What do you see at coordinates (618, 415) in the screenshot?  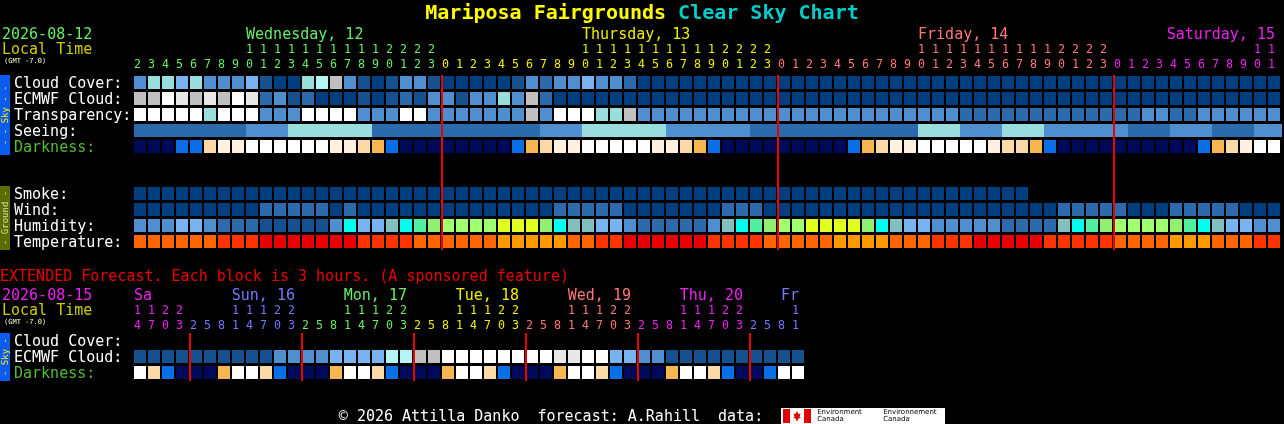 I see `credit-text: forecast: A.Rahill` at bounding box center [618, 415].